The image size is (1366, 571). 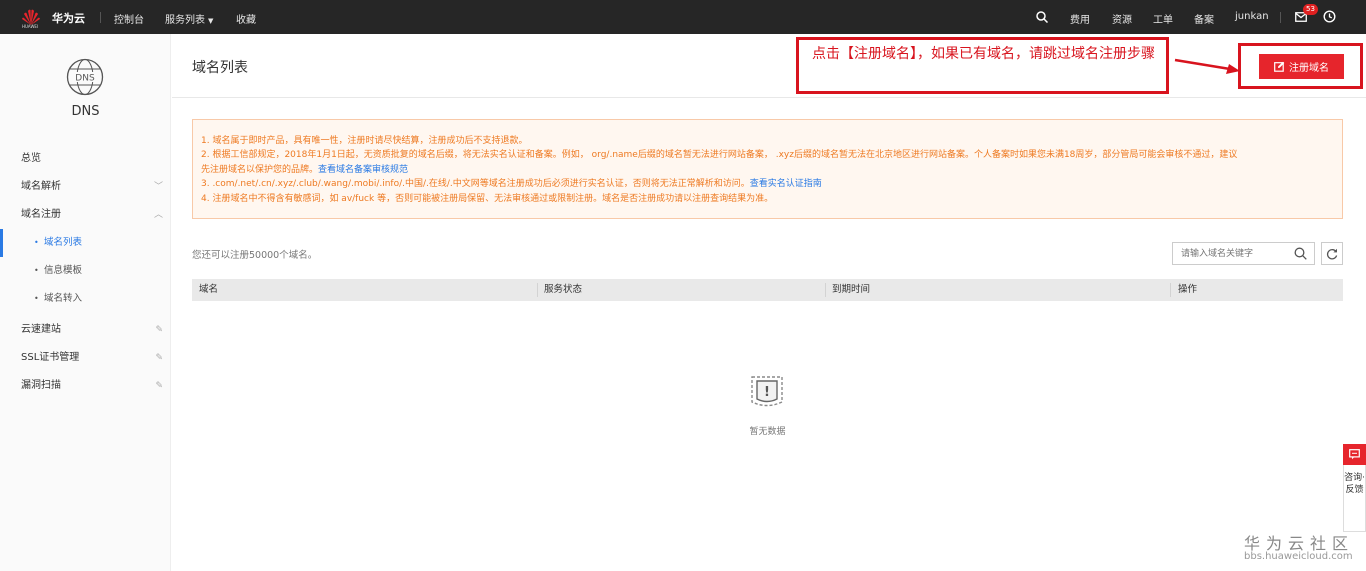 I want to click on sidebar-item-overview: 总览, so click(x=85, y=159).